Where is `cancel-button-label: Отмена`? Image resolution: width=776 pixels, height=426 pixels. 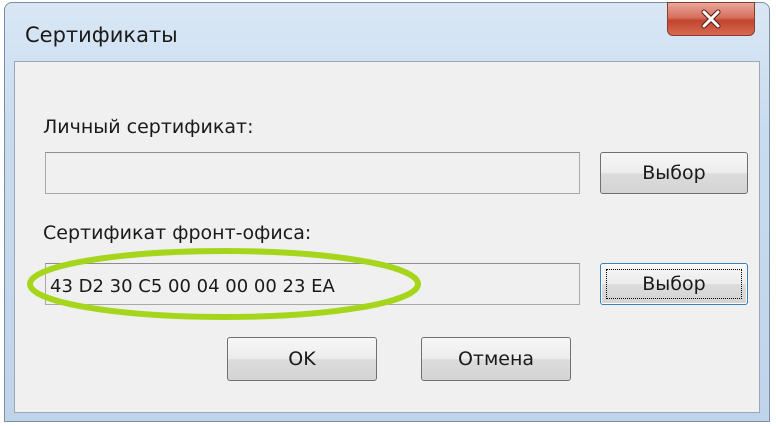 cancel-button-label: Отмена is located at coordinates (496, 359).